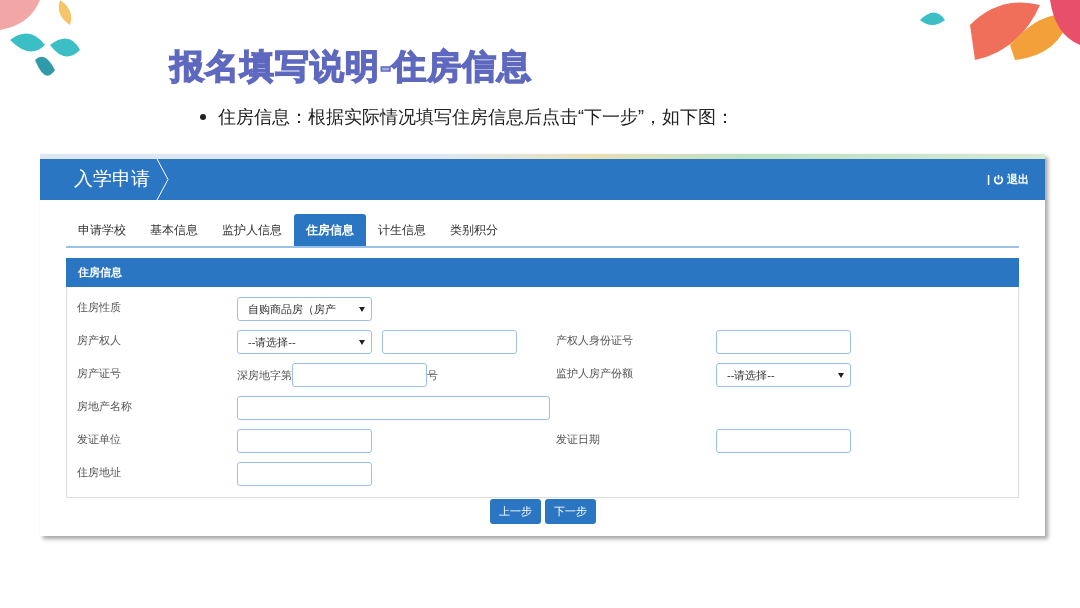 The height and width of the screenshot is (608, 1080). I want to click on field-label: 产权人身份证号, so click(595, 340).